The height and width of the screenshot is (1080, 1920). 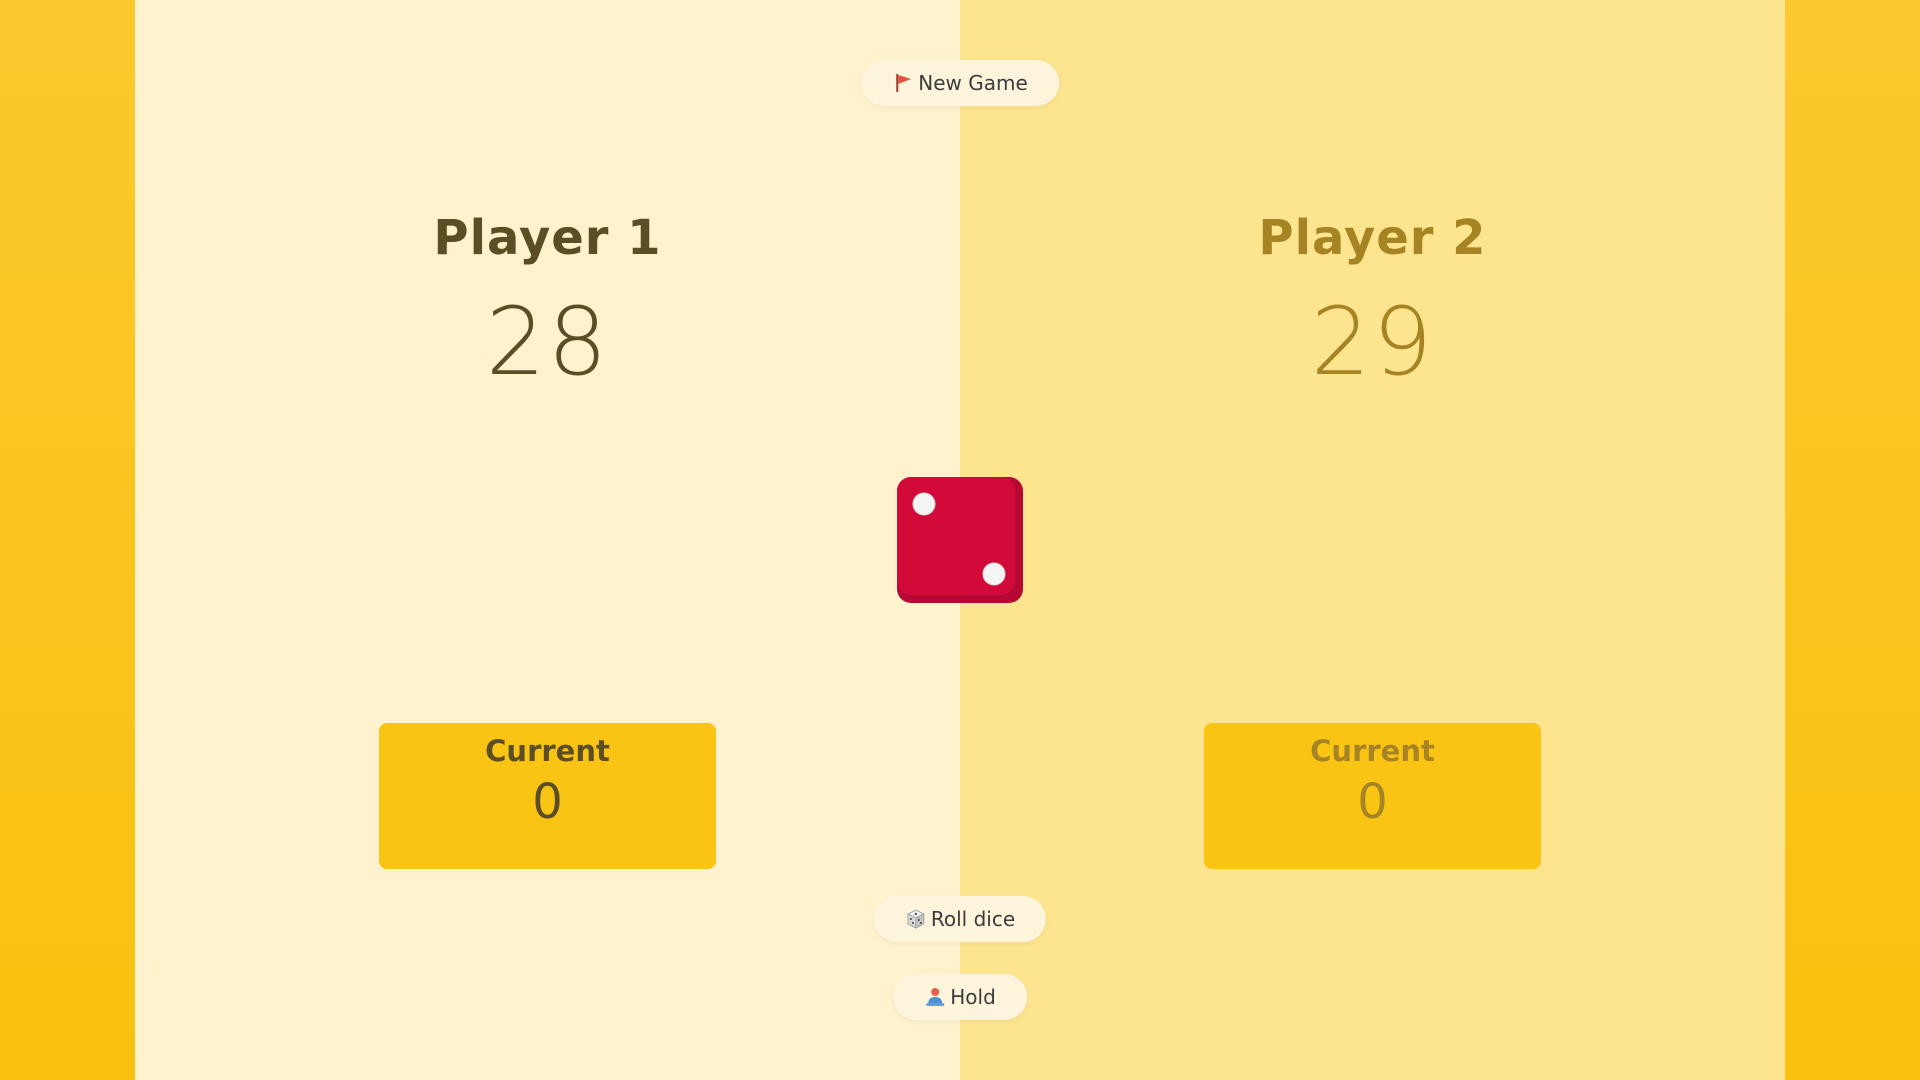 What do you see at coordinates (547, 238) in the screenshot?
I see `player-1-name: Player 1` at bounding box center [547, 238].